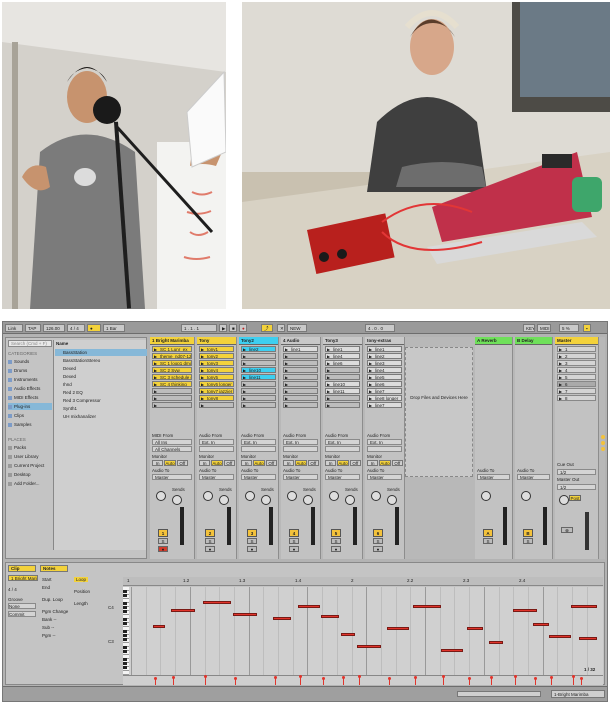  Describe the element at coordinates (576, 391) in the screenshot. I see `scene-launch-button: 7` at that location.